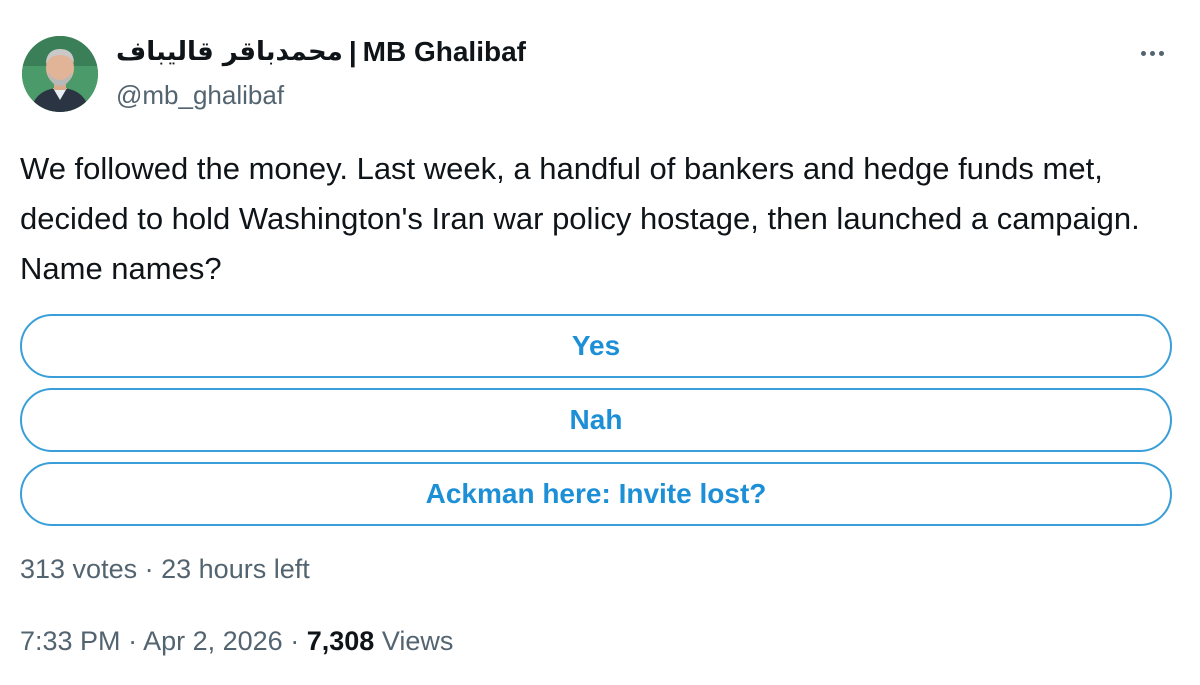 This screenshot has width=1200, height=685. I want to click on tweet-time: 7:33 PM, so click(70, 641).